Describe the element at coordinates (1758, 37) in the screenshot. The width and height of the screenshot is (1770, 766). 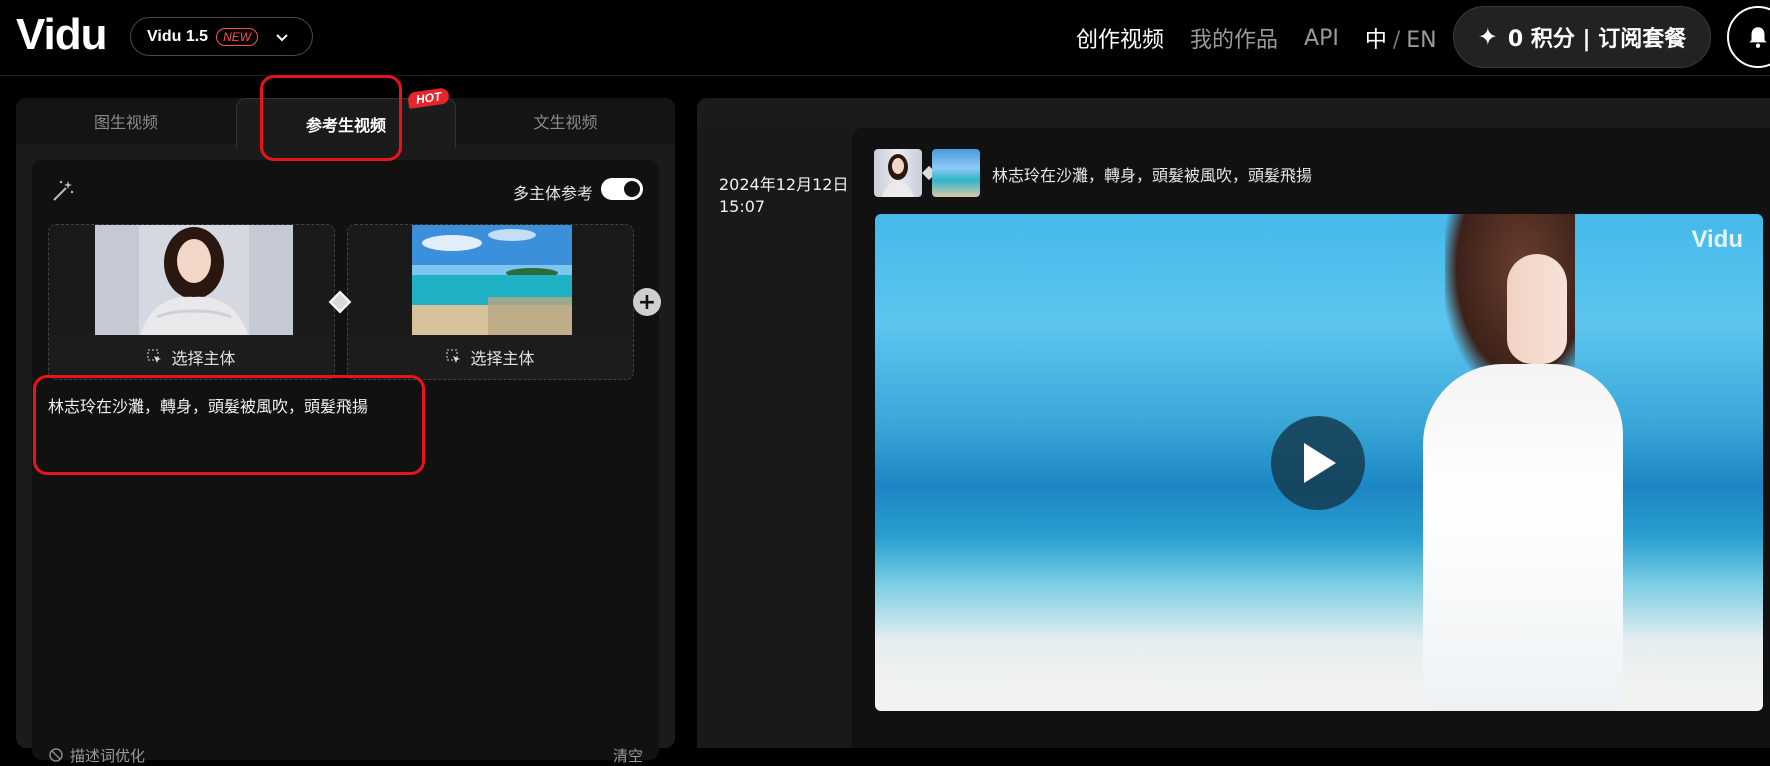
I see `bell-icon` at that location.